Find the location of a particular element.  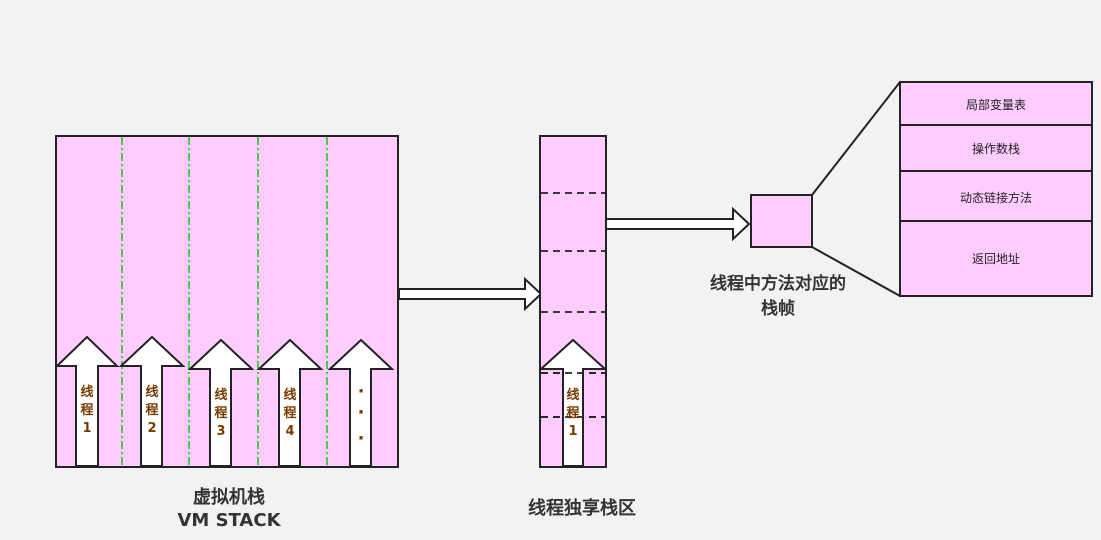

method-frame-group: 线程中方法对应的 栈帧 is located at coordinates (778, 256).